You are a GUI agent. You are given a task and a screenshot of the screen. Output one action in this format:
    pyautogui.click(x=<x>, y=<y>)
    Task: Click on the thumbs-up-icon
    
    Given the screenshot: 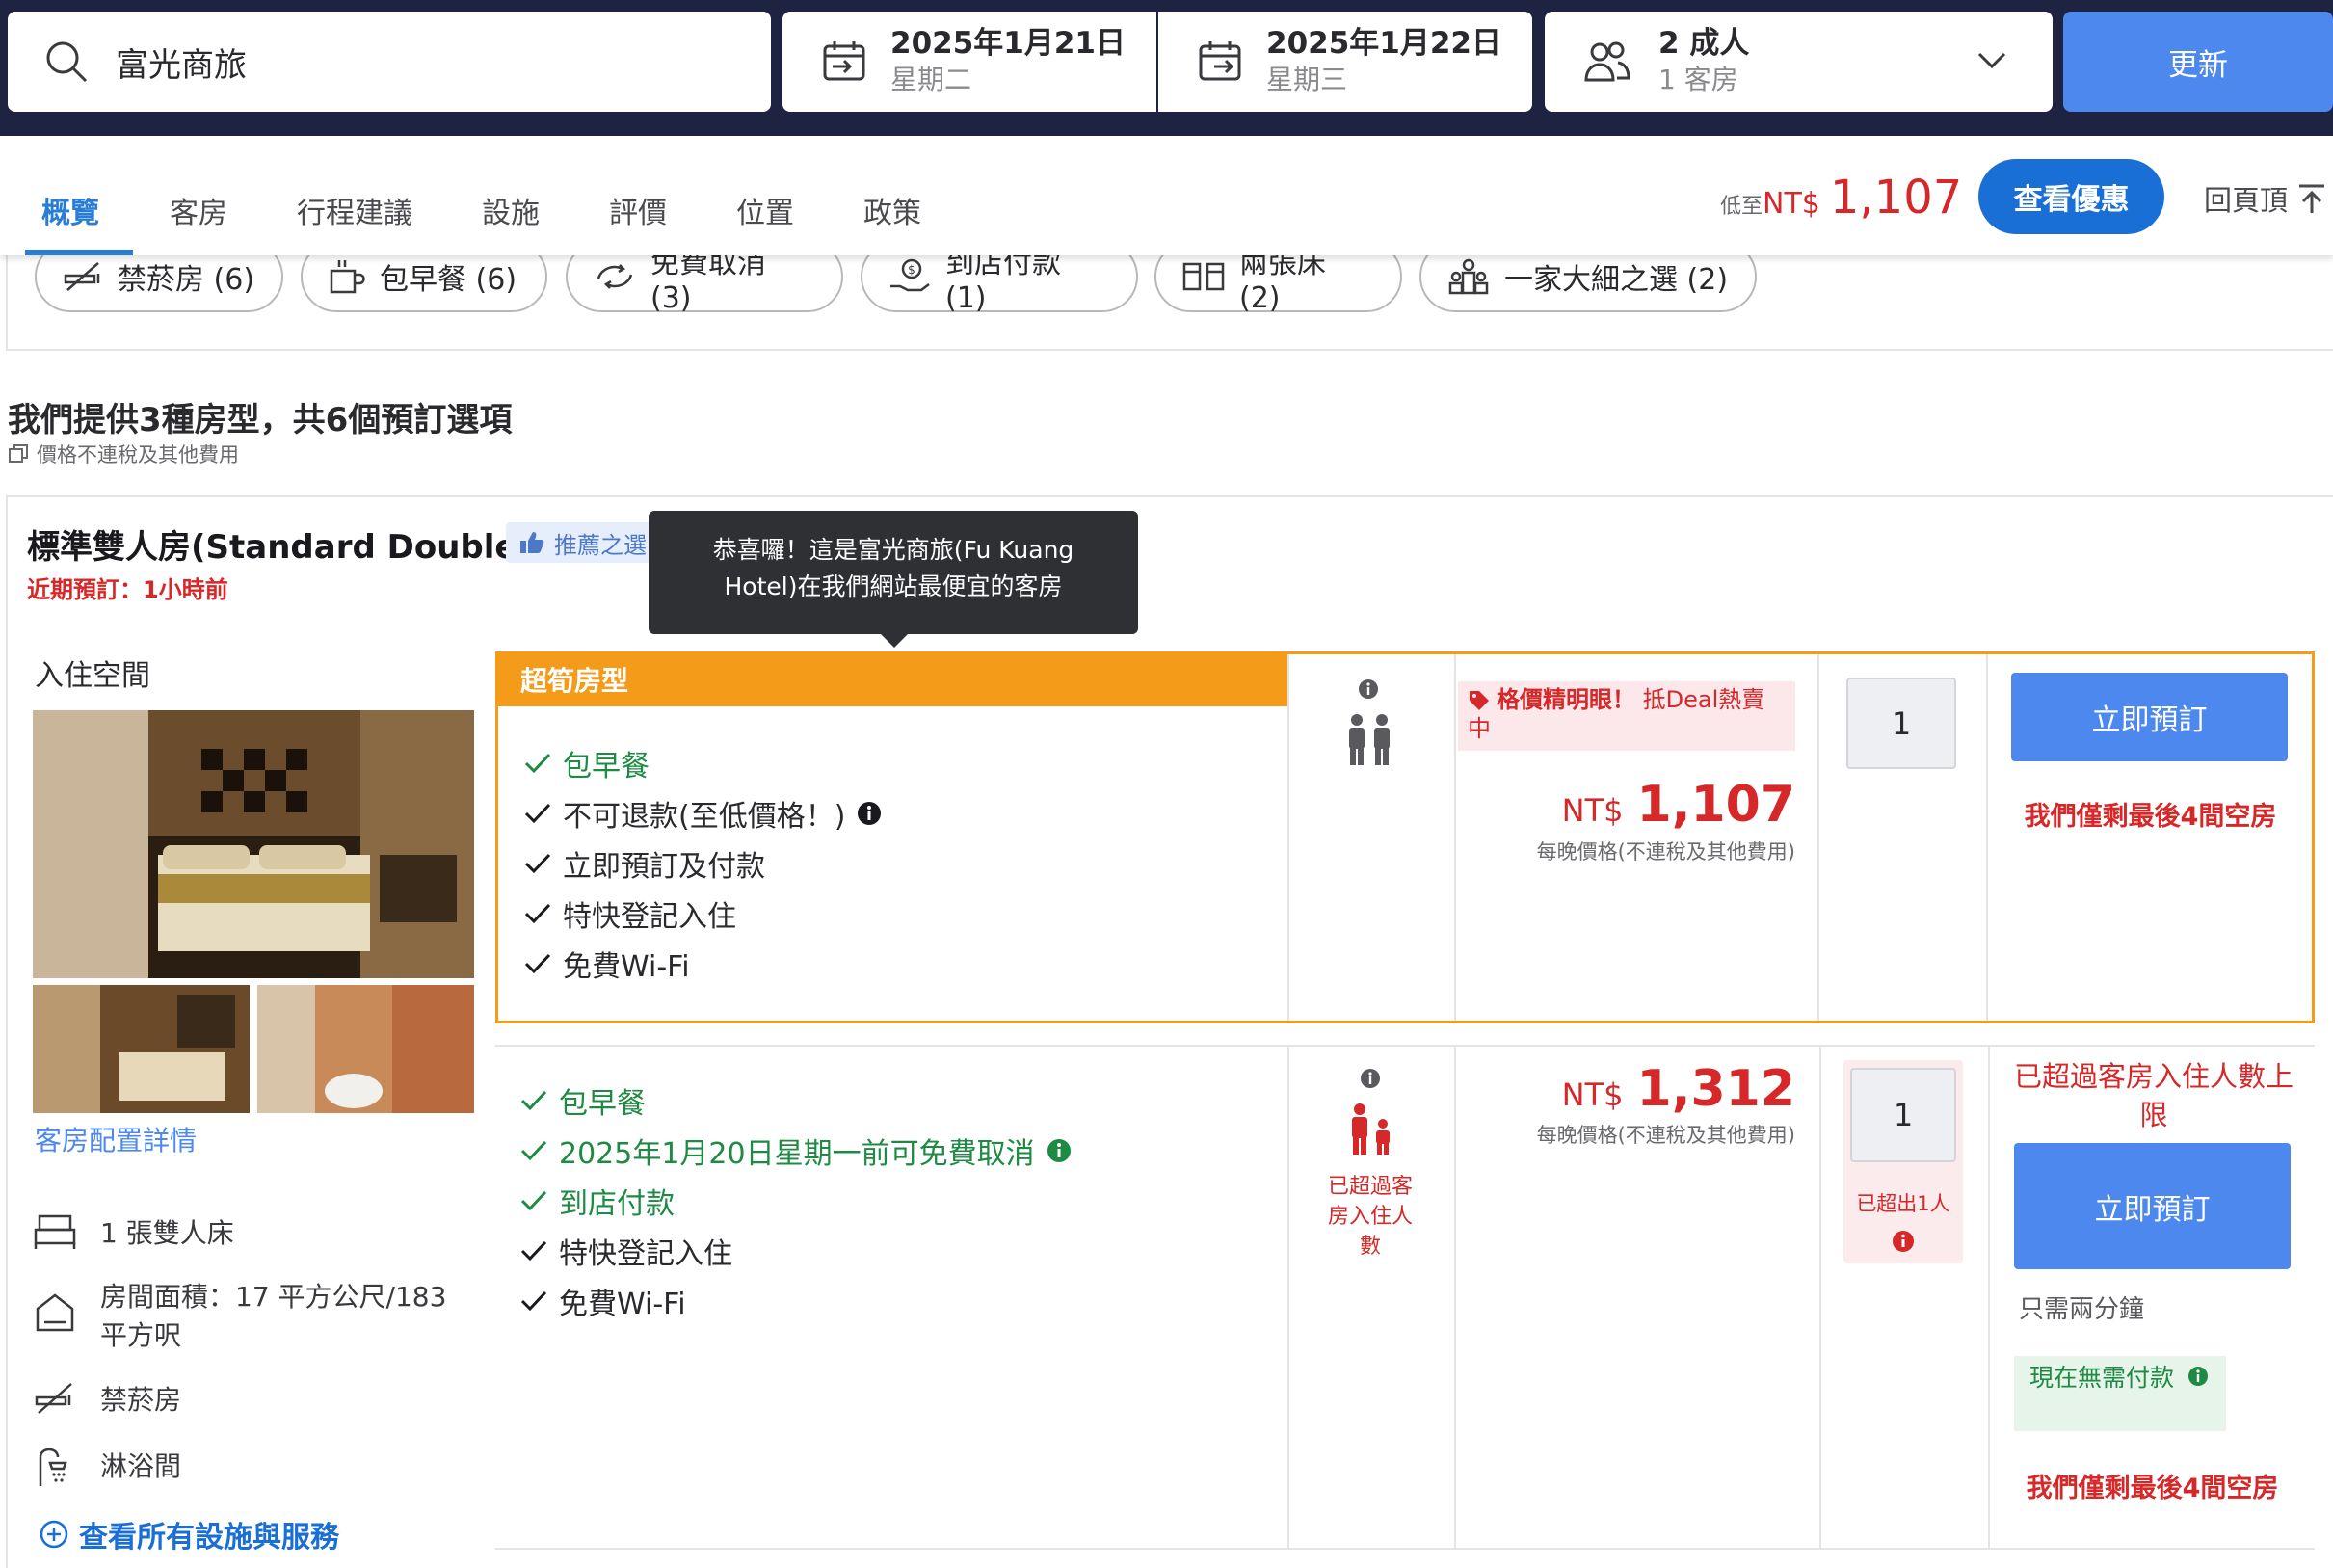 What is the action you would take?
    pyautogui.click(x=531, y=542)
    